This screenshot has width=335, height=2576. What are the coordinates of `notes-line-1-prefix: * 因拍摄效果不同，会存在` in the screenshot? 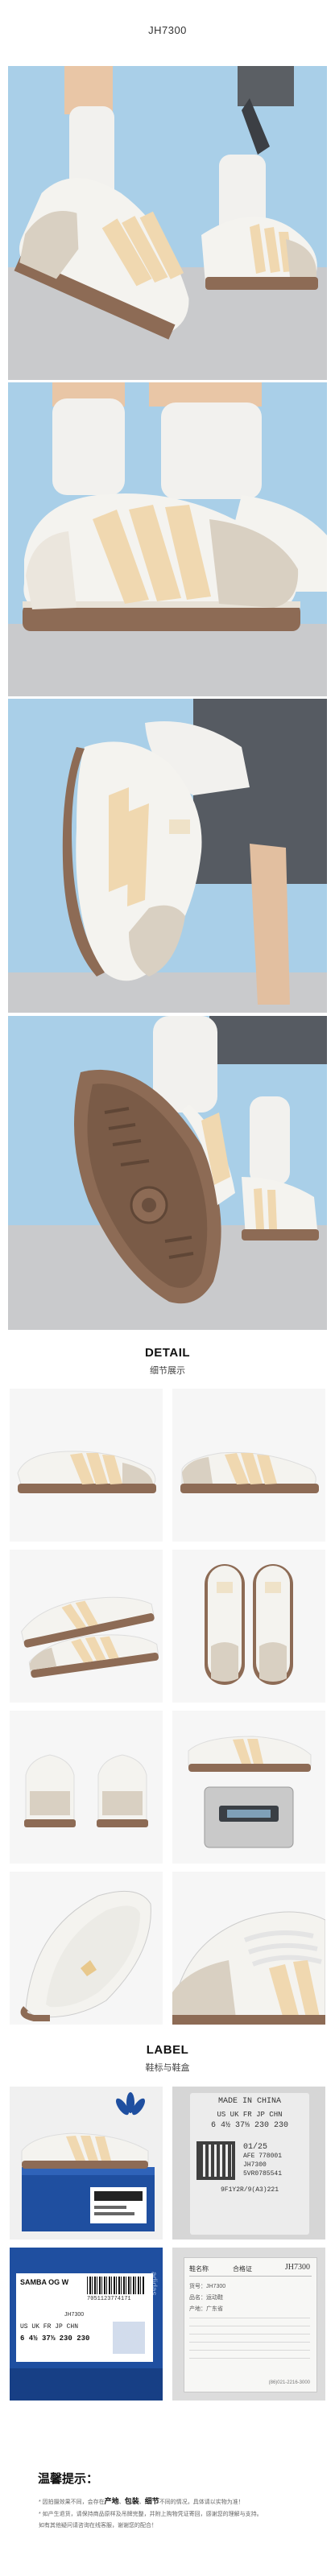 It's located at (72, 2502).